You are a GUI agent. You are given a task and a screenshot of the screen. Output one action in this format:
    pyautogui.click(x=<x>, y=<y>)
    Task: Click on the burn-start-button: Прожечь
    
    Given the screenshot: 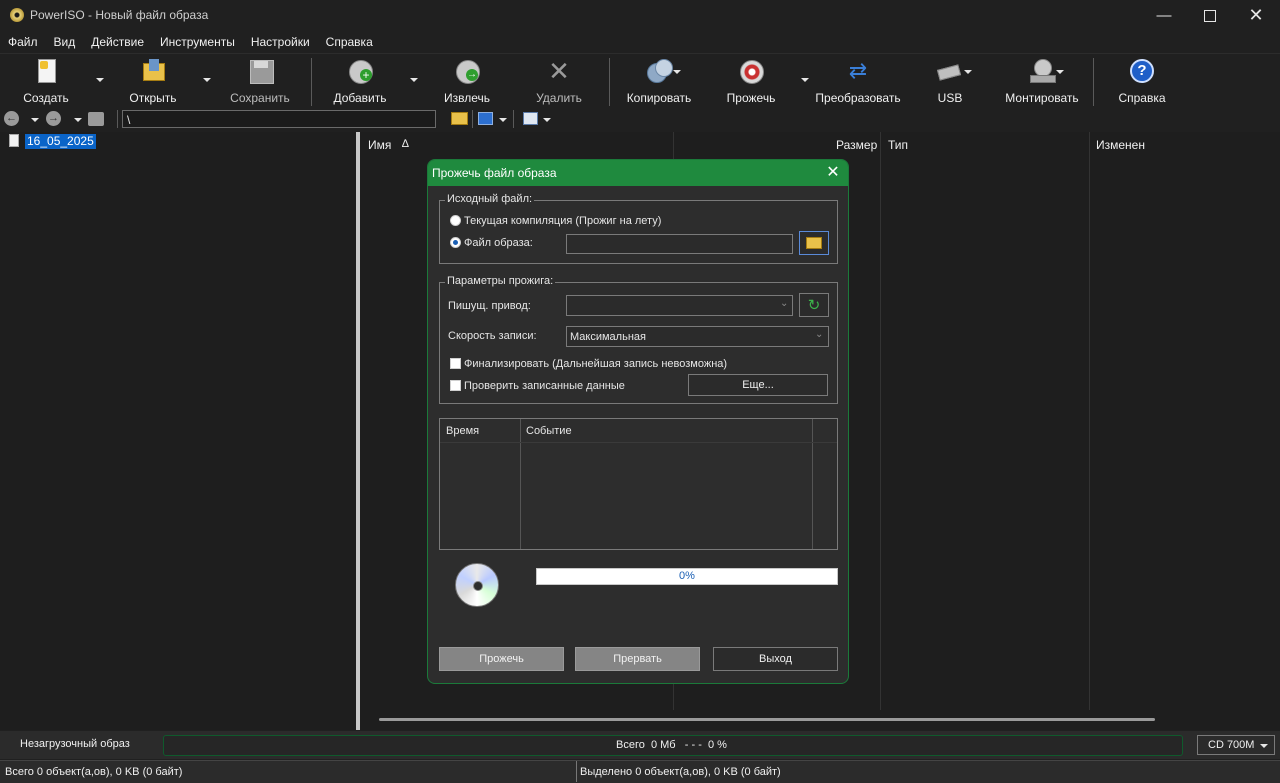 What is the action you would take?
    pyautogui.click(x=501, y=659)
    